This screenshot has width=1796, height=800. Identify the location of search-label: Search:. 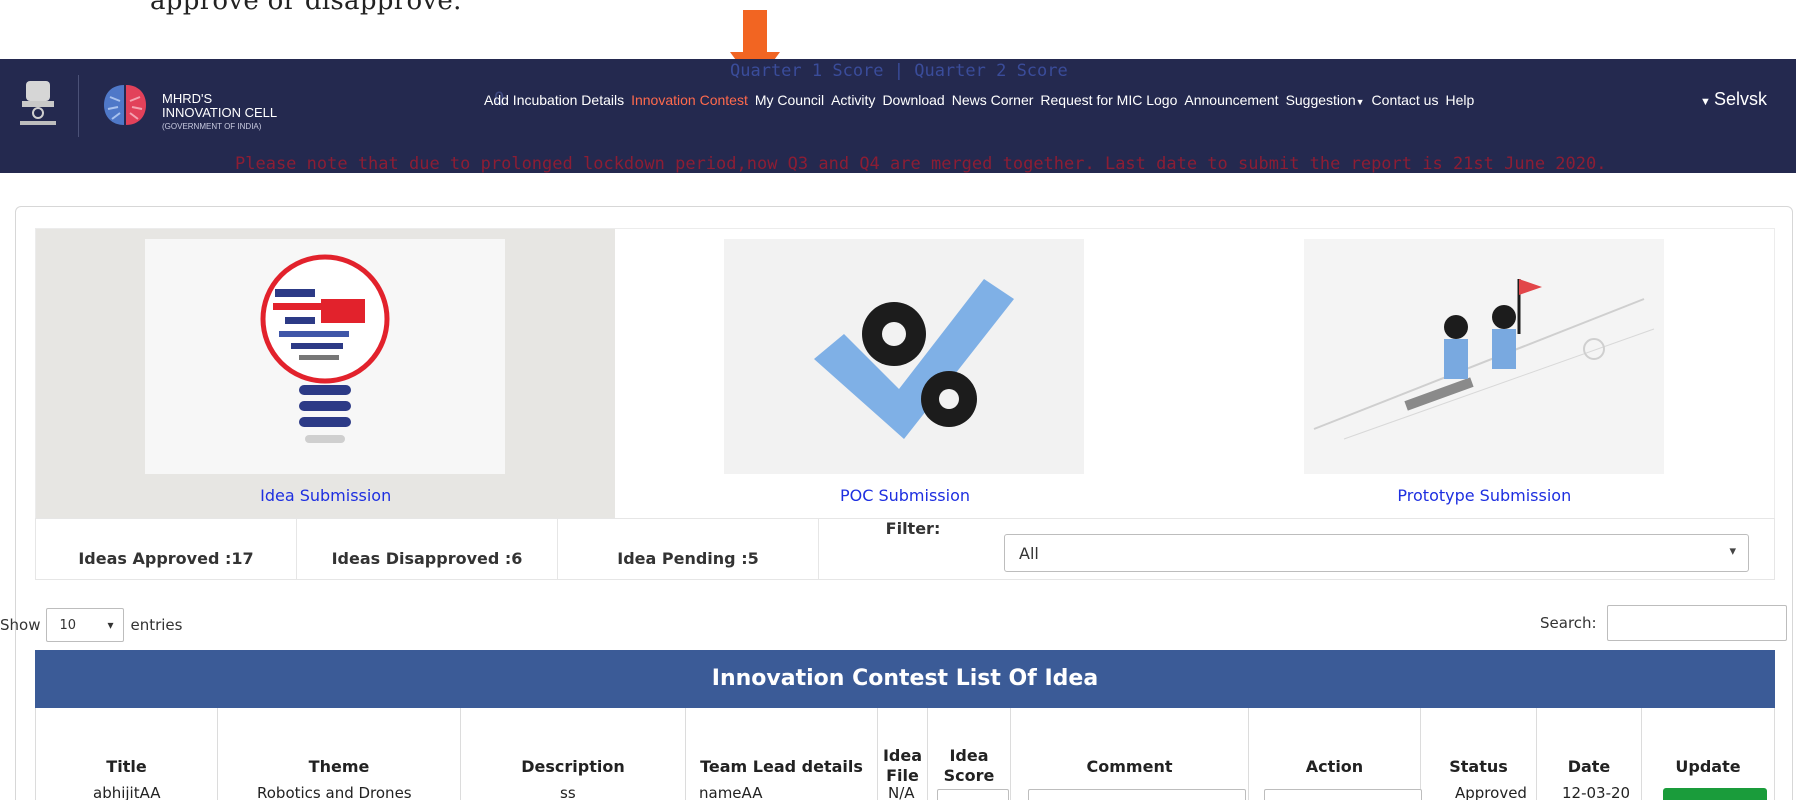
(1568, 623).